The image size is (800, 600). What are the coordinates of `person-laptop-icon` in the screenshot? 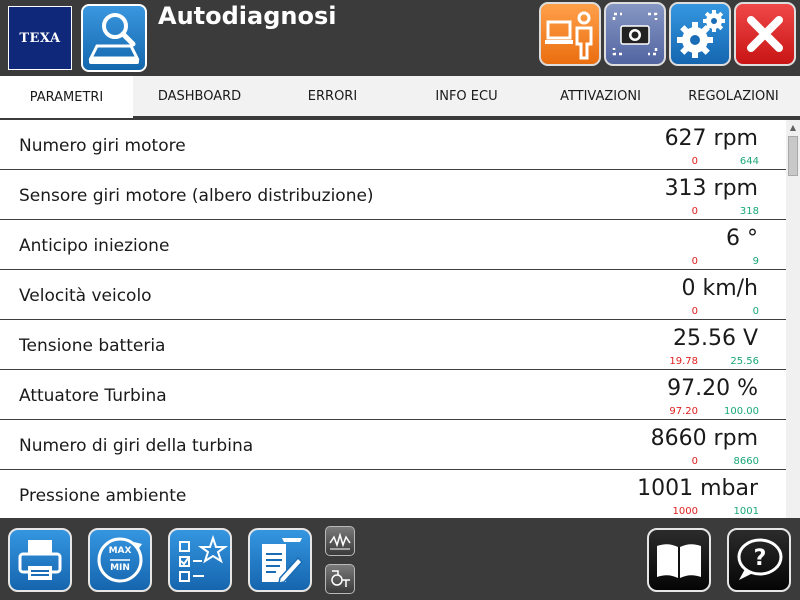 It's located at (569, 35).